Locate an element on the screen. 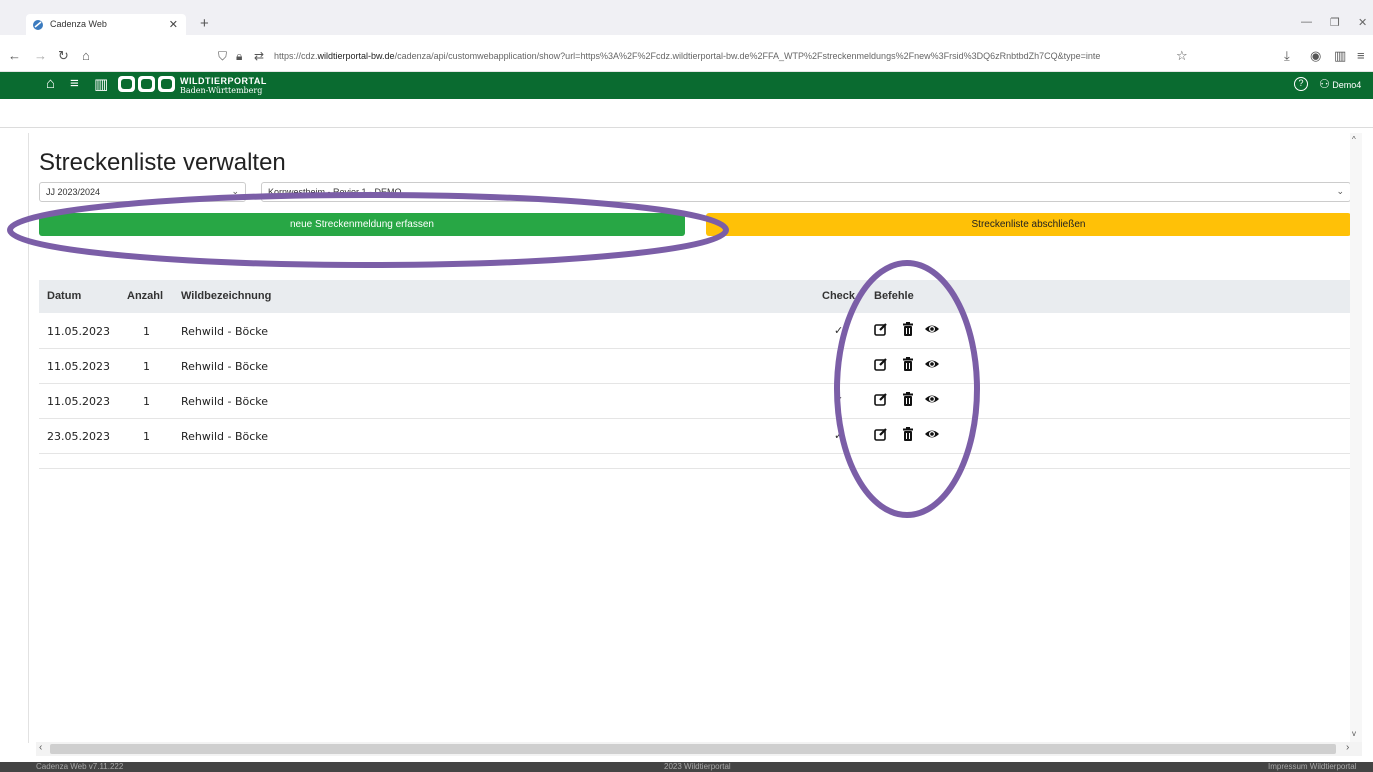 The height and width of the screenshot is (772, 1373). url-prefix: https://cdz. is located at coordinates (296, 56).